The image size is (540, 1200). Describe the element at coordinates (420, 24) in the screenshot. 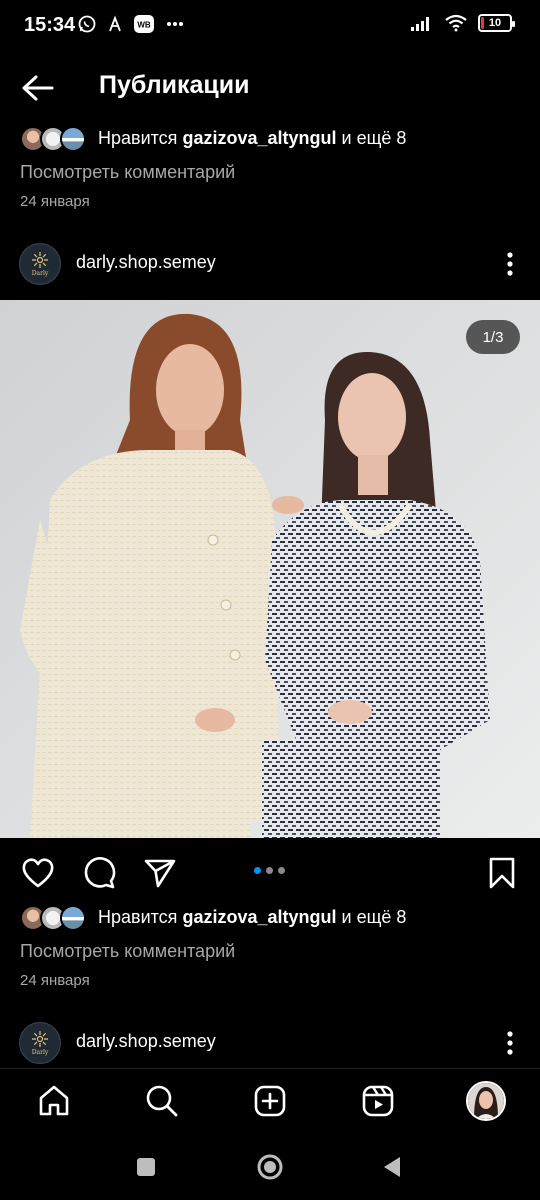

I see `signal-icon` at that location.